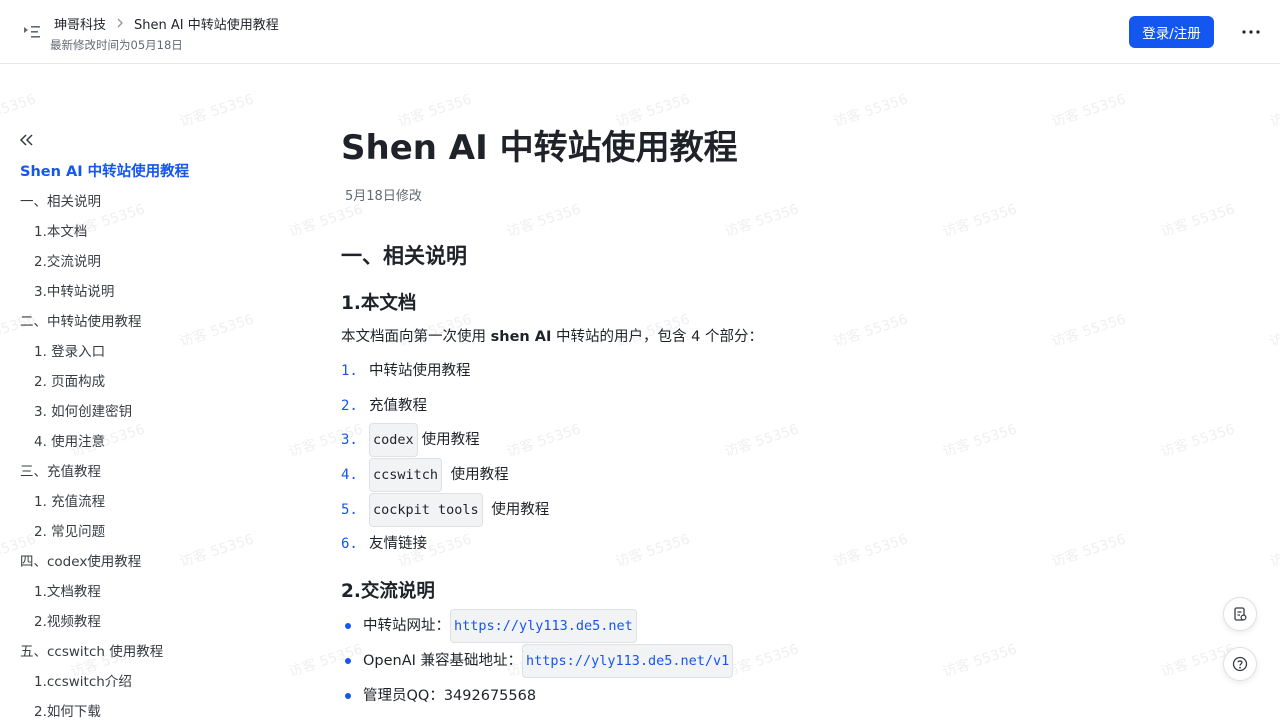 Image resolution: width=1280 pixels, height=720 pixels. What do you see at coordinates (1171, 32) in the screenshot?
I see `login-register-button: 登录/注册` at bounding box center [1171, 32].